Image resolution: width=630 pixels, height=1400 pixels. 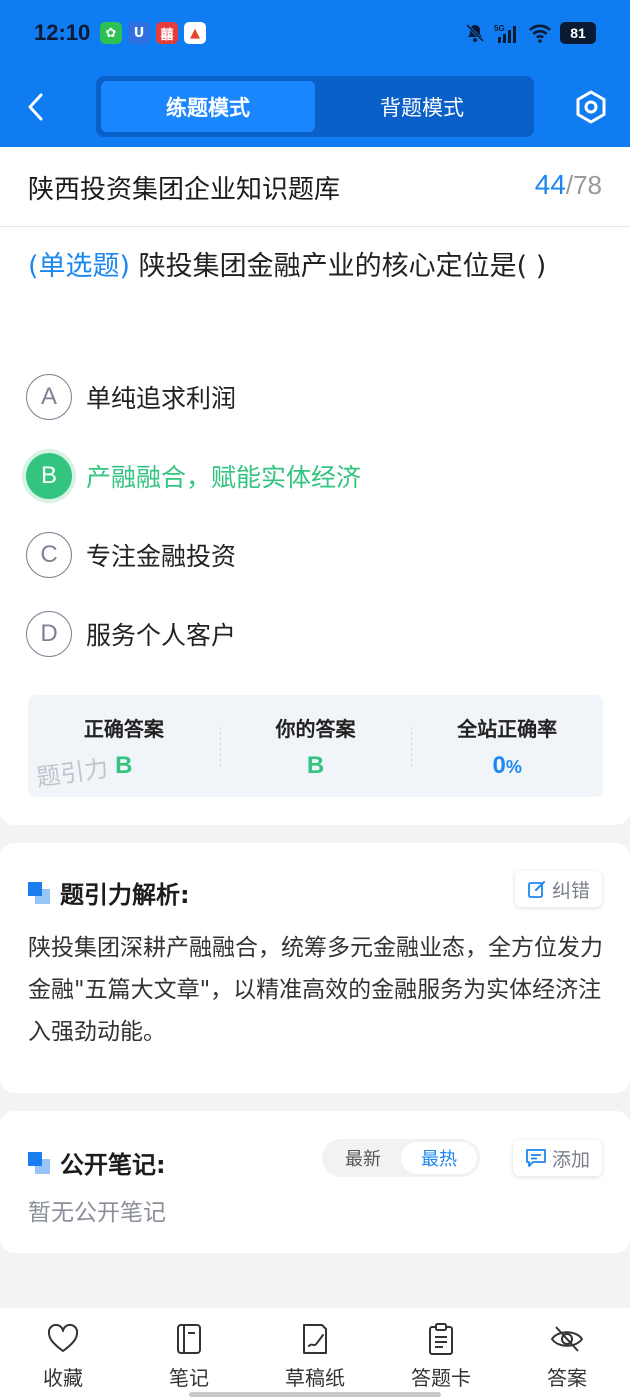 What do you see at coordinates (161, 398) in the screenshot?
I see `option-text: 单纯追求利润` at bounding box center [161, 398].